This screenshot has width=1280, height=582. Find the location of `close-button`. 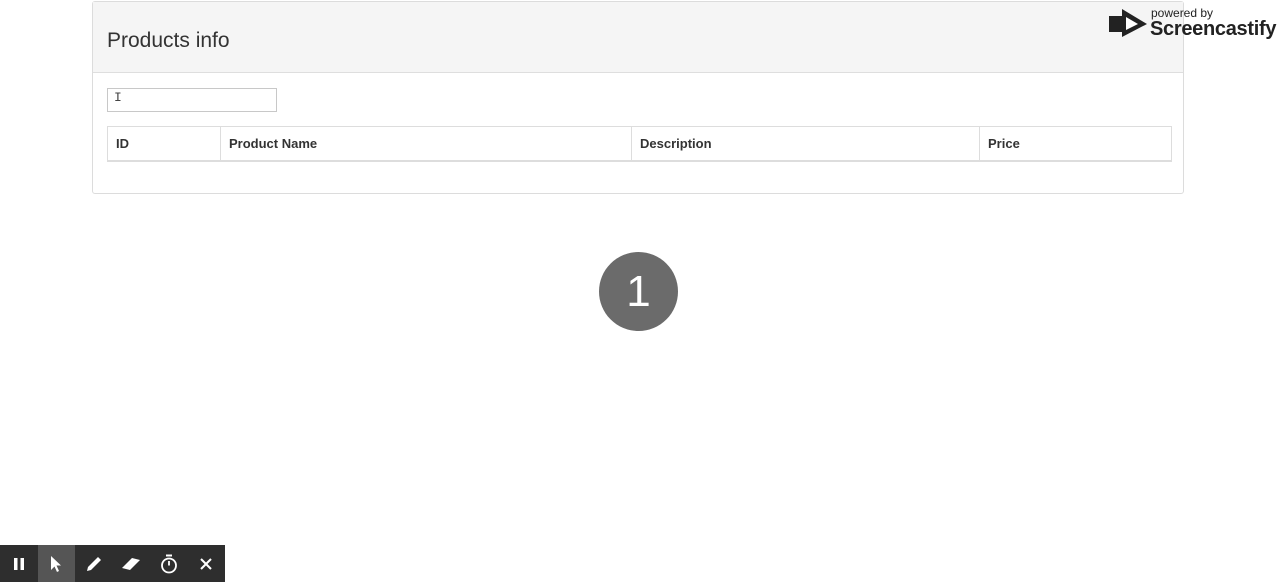

close-button is located at coordinates (207, 563).